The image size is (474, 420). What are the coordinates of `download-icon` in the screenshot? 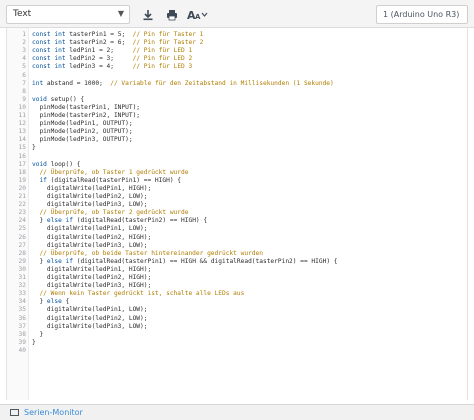 It's located at (148, 14).